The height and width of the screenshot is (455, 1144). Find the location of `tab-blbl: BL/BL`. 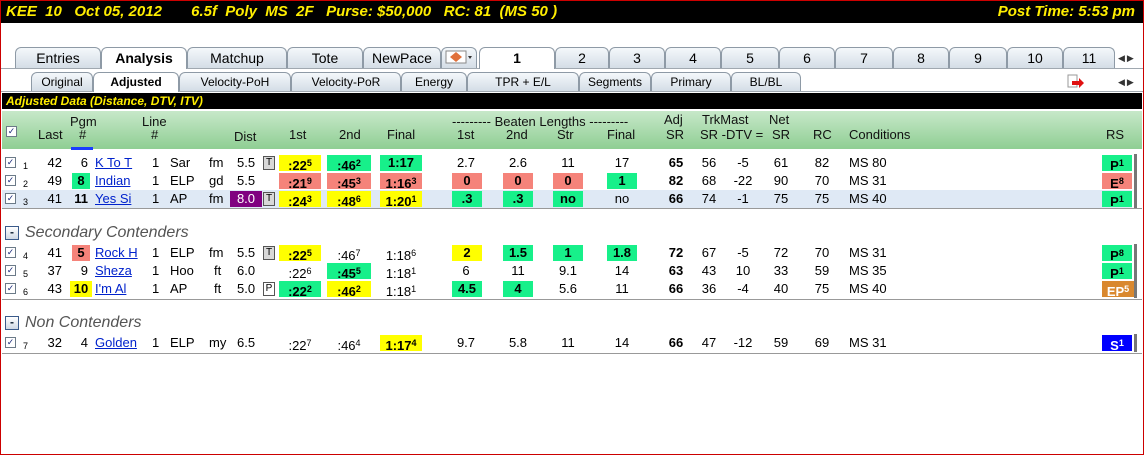

tab-blbl: BL/BL is located at coordinates (766, 81).